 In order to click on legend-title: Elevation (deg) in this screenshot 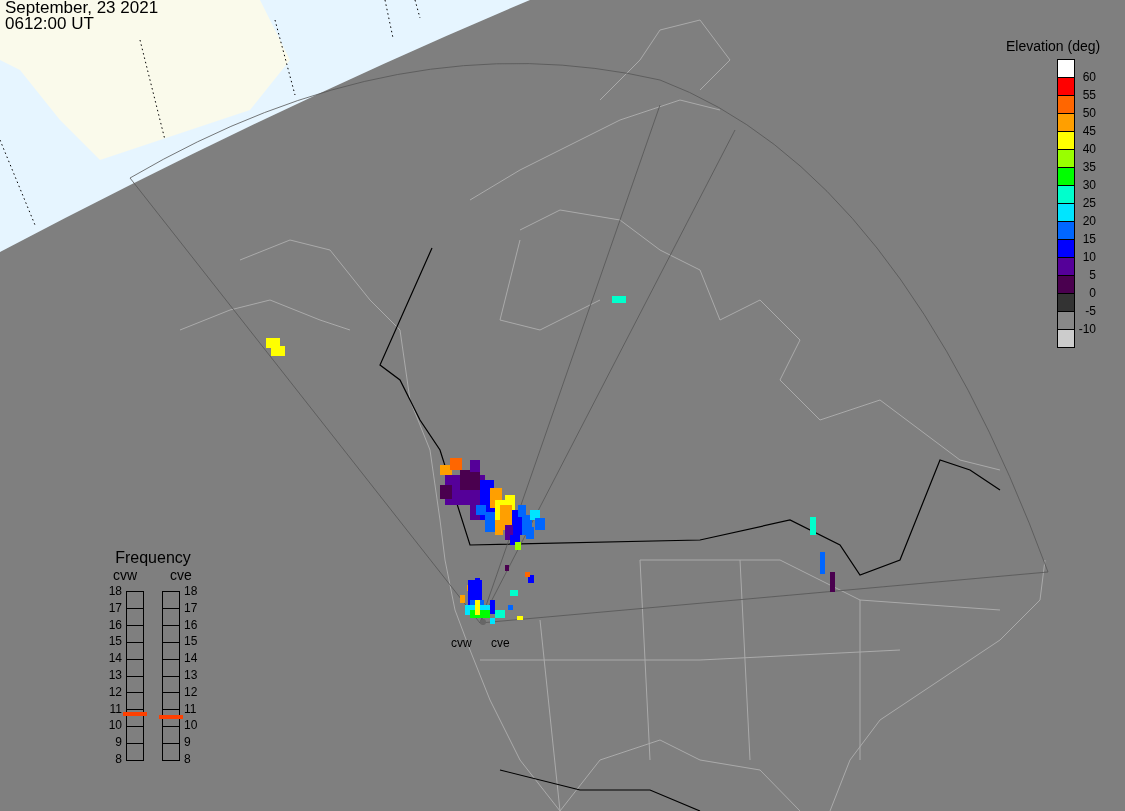, I will do `click(1054, 46)`.